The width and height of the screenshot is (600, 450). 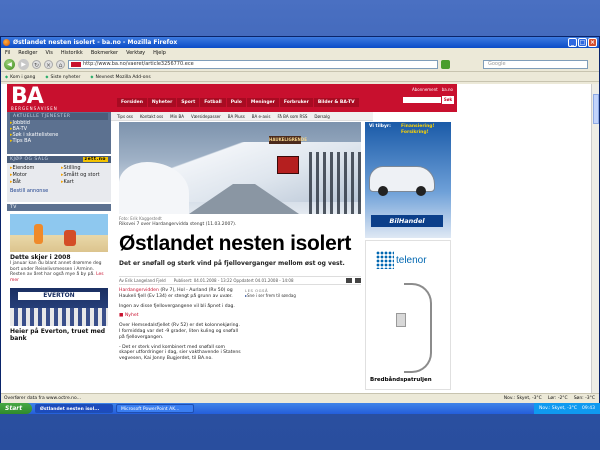 I want to click on menu-historikk: Historikk, so click(x=72, y=53).